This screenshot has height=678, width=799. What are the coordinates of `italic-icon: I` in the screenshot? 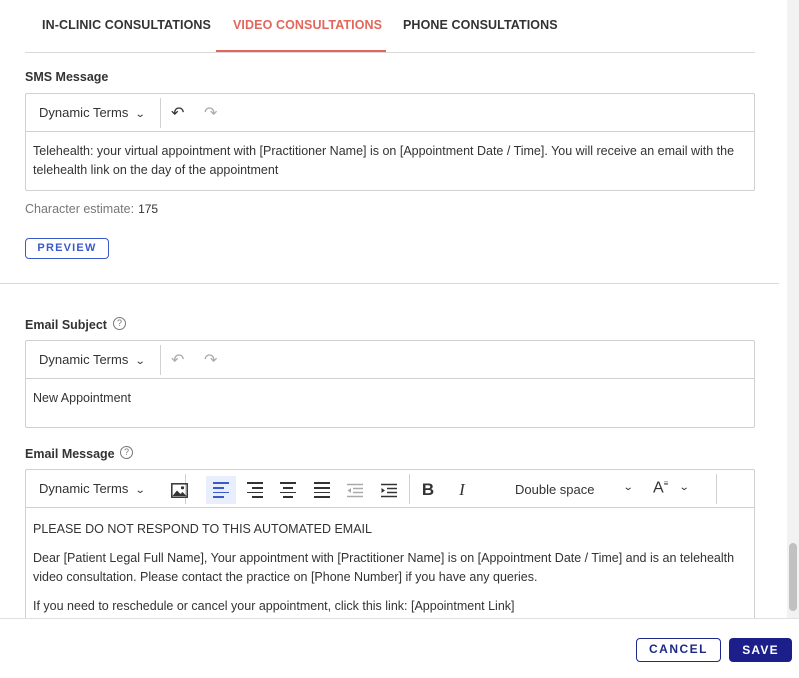 It's located at (462, 490).